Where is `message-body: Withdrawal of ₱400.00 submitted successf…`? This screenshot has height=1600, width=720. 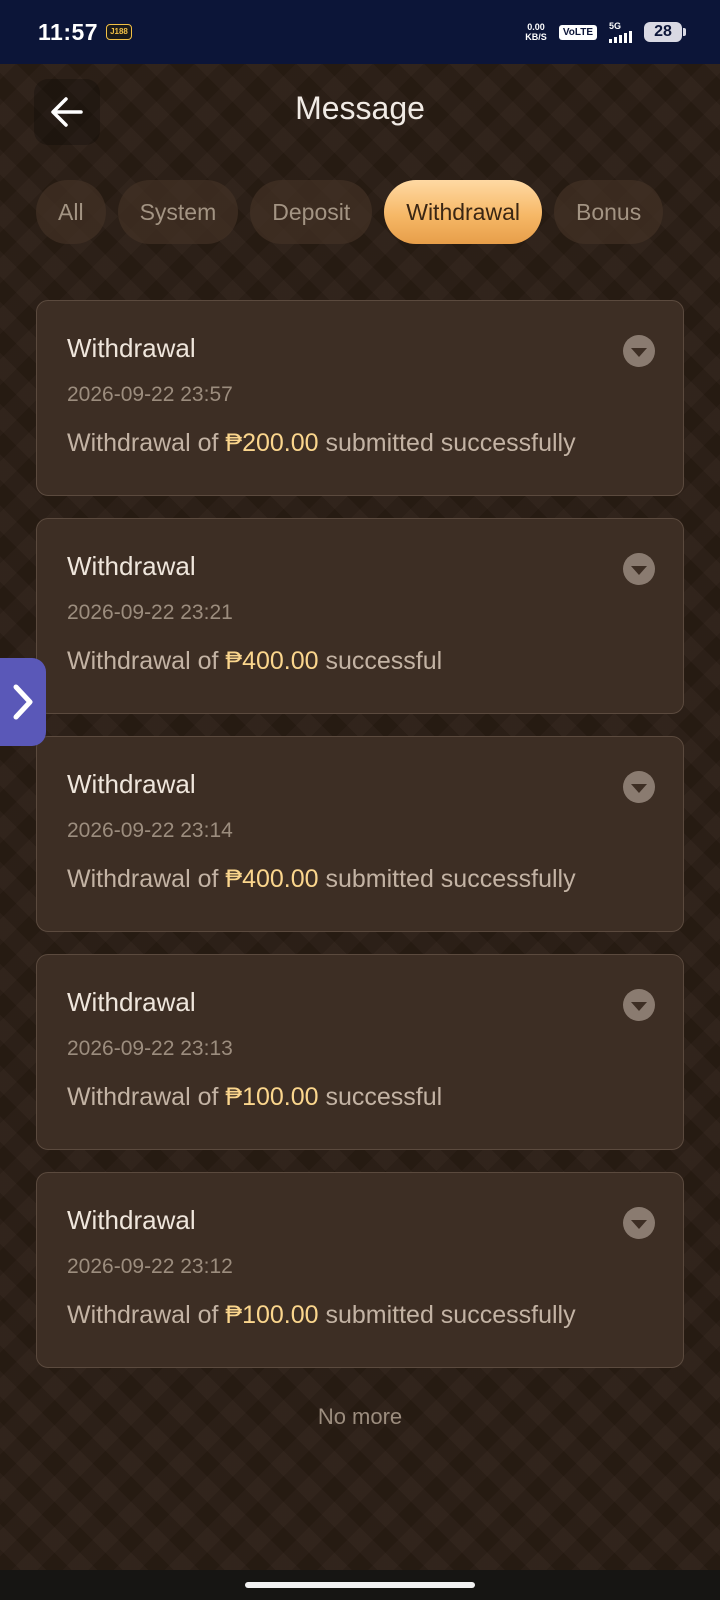
message-body: Withdrawal of ₱400.00 submitted successf… is located at coordinates (321, 879).